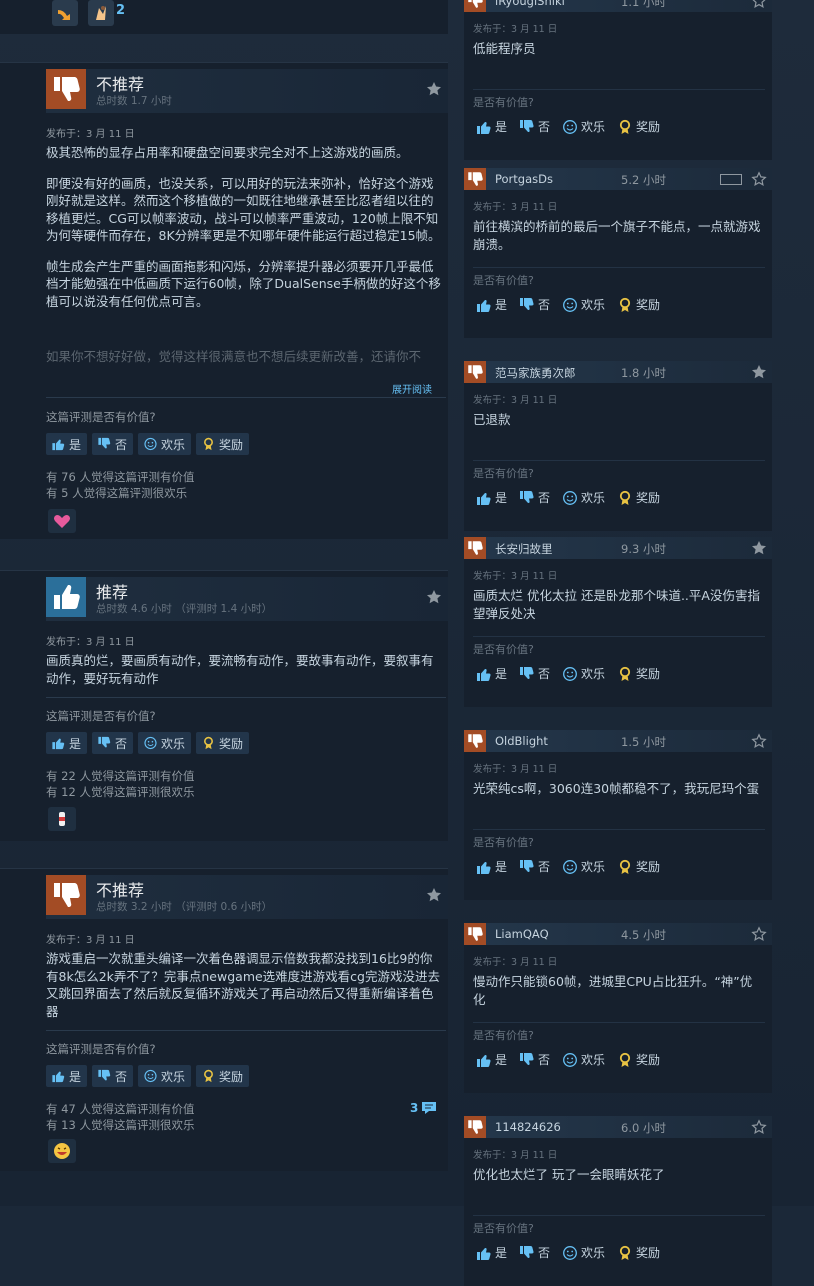  What do you see at coordinates (535, 373) in the screenshot?
I see `reviewer-name: 范马家族勇次郎` at bounding box center [535, 373].